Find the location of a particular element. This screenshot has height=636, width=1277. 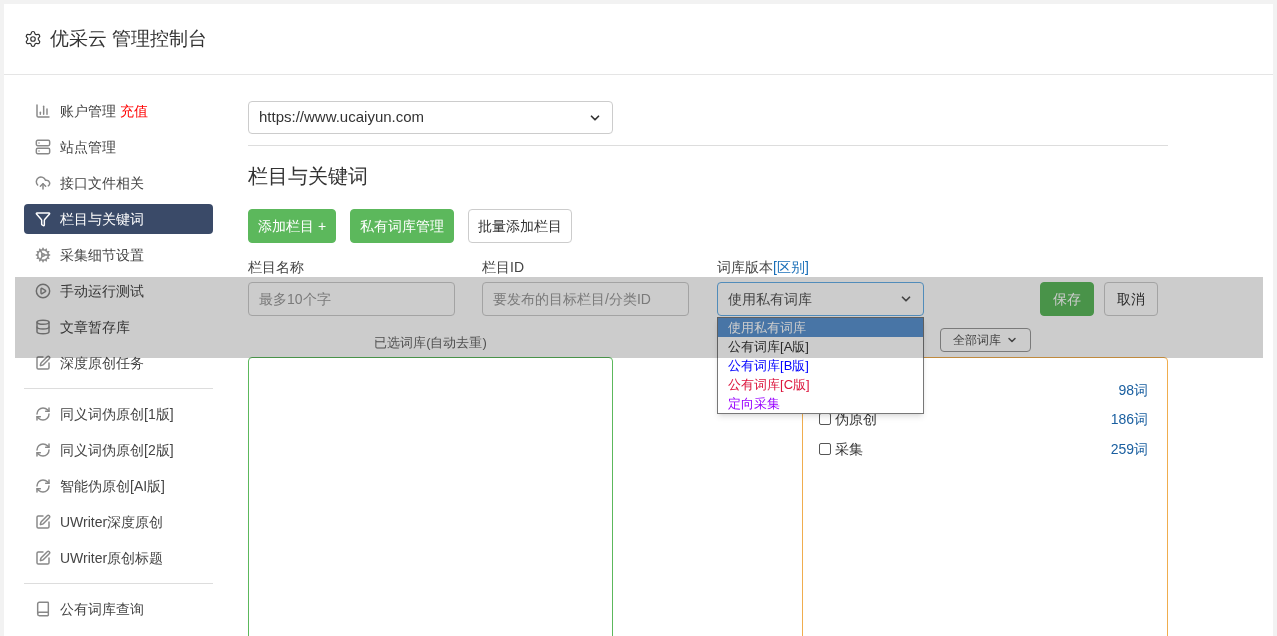

checkbox is located at coordinates (825, 449).